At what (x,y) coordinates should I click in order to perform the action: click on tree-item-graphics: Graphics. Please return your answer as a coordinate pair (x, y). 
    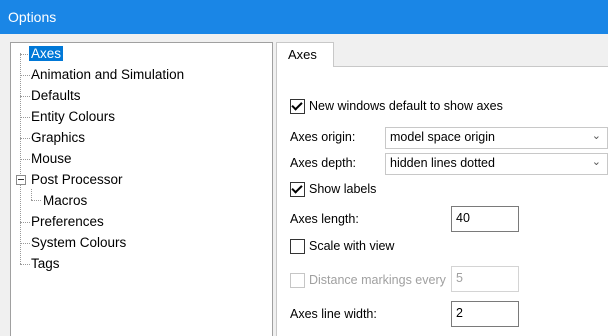
    Looking at the image, I should click on (58, 138).